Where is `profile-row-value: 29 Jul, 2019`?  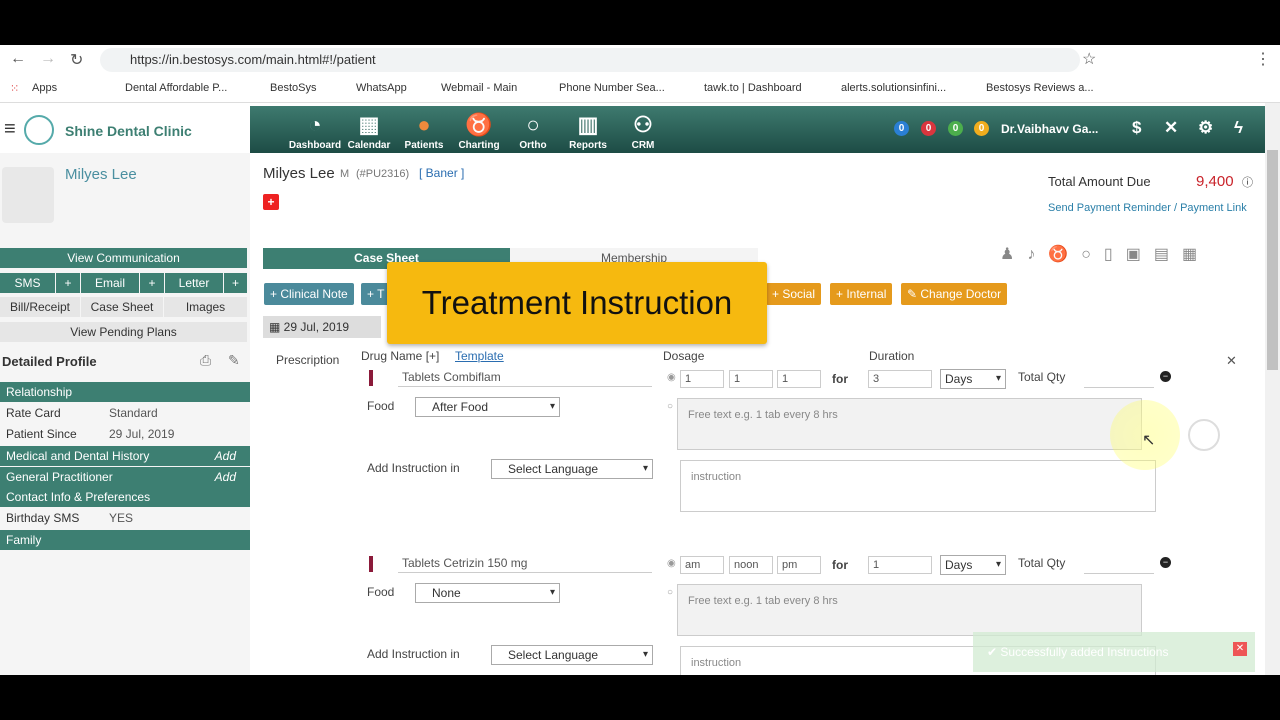
profile-row-value: 29 Jul, 2019 is located at coordinates (142, 434).